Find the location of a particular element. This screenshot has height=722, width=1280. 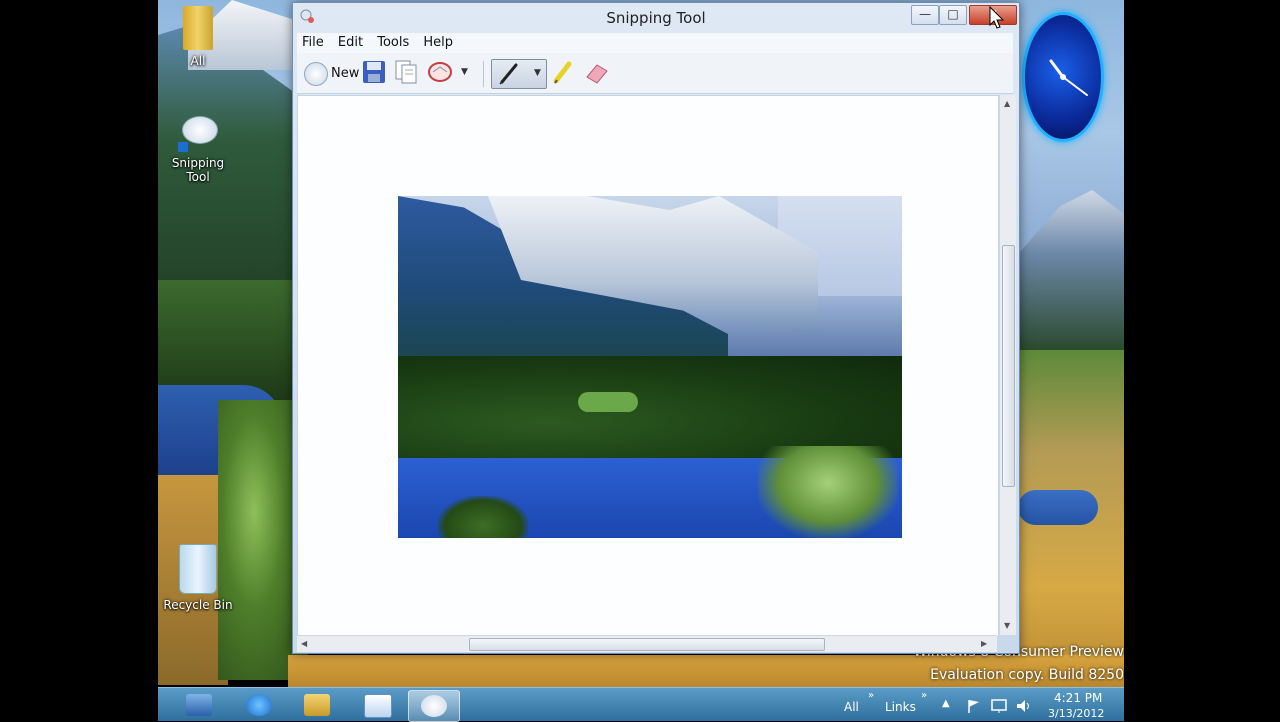

wallpaper-forest is located at coordinates (228, 340).